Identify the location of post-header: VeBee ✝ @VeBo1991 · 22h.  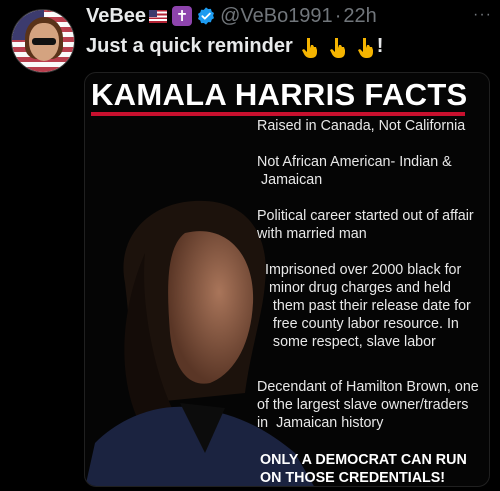
(231, 16).